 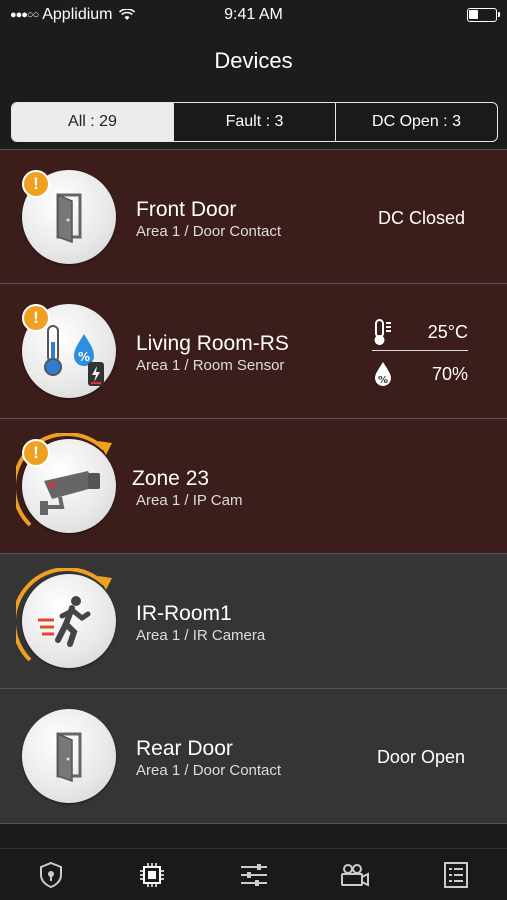 I want to click on humidity-value: 70%, so click(x=449, y=373).